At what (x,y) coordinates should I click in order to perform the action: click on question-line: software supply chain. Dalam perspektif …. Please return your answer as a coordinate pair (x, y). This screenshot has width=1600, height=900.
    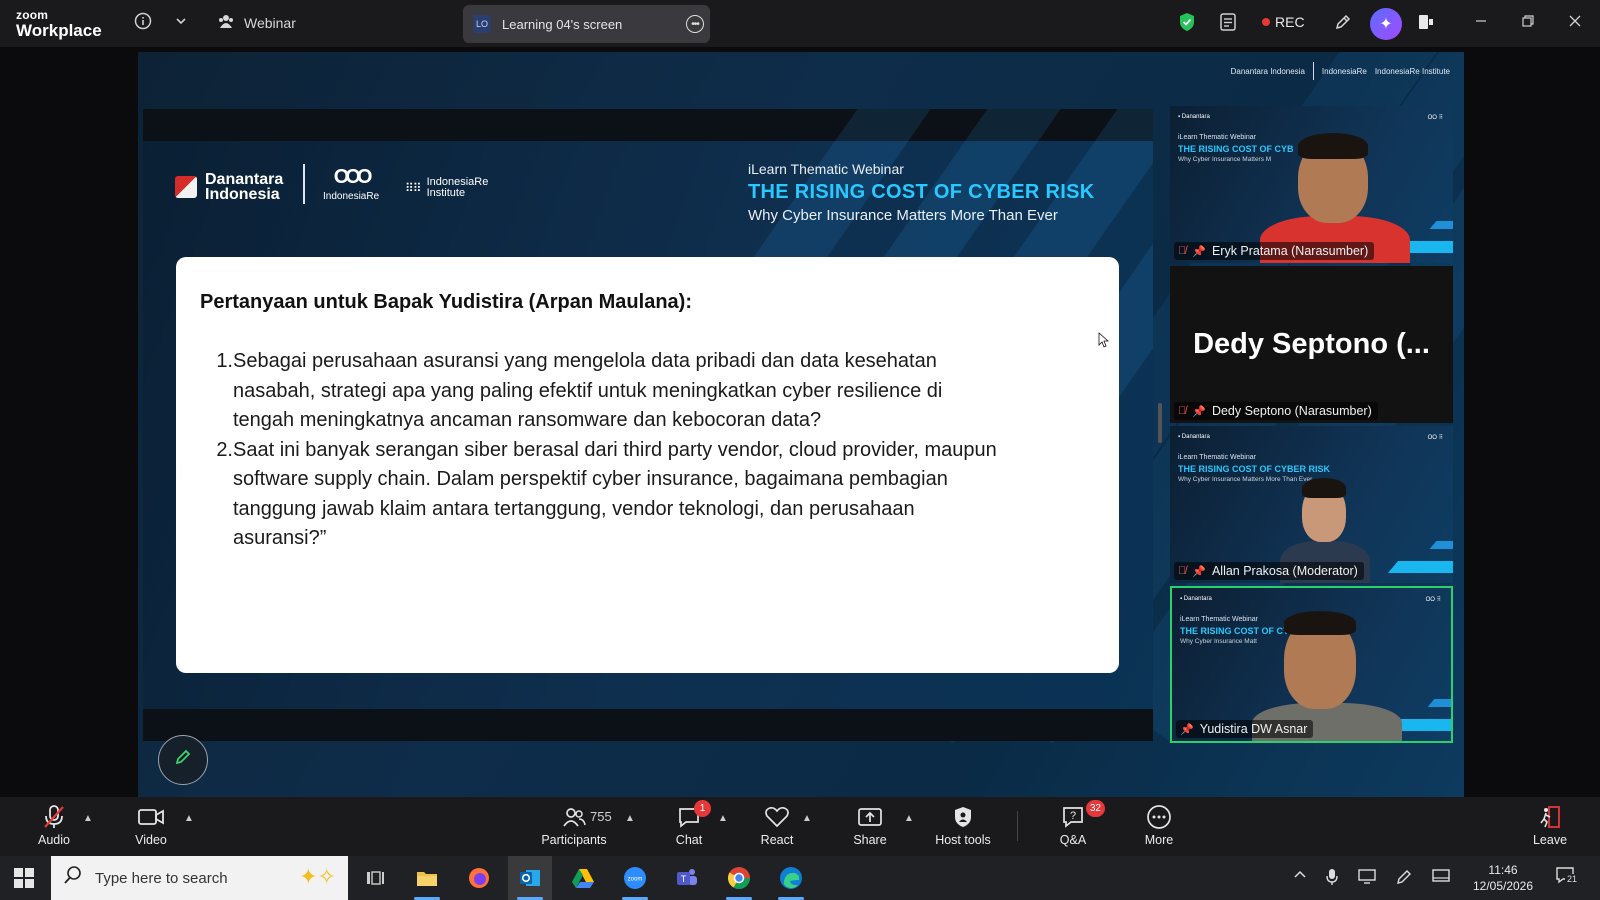
    Looking at the image, I should click on (590, 479).